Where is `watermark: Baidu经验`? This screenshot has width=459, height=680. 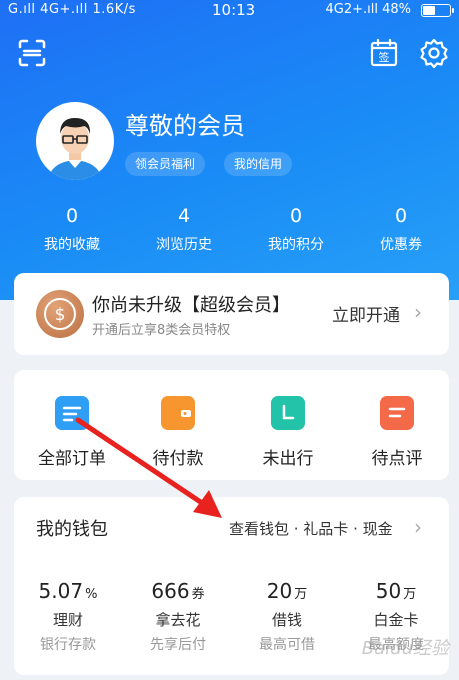 watermark: Baidu经验 is located at coordinates (405, 648).